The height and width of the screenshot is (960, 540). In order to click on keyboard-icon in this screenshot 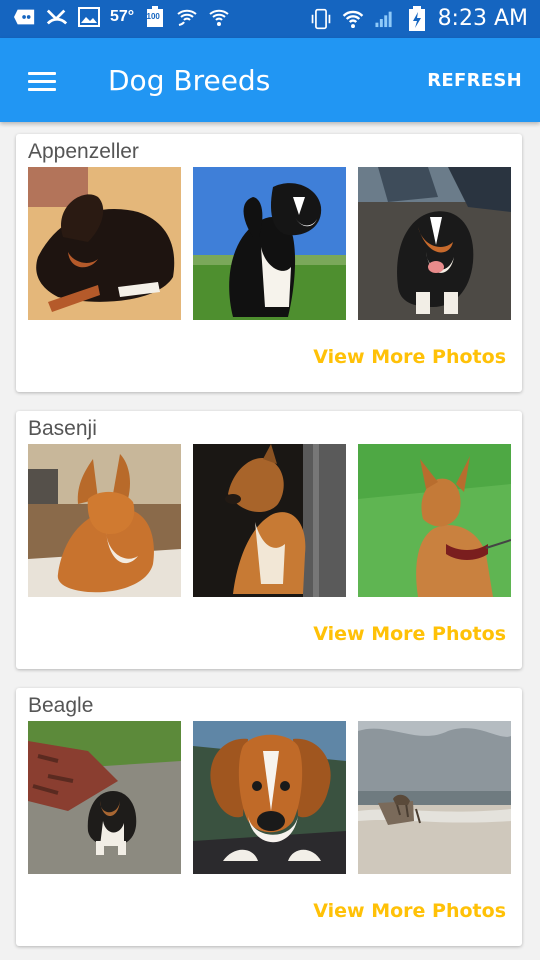, I will do `click(25, 17)`.